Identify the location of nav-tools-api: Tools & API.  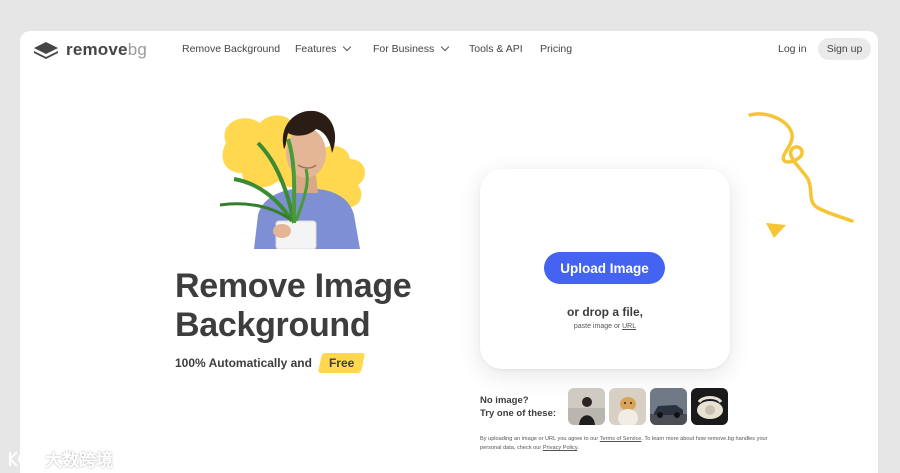
(496, 49).